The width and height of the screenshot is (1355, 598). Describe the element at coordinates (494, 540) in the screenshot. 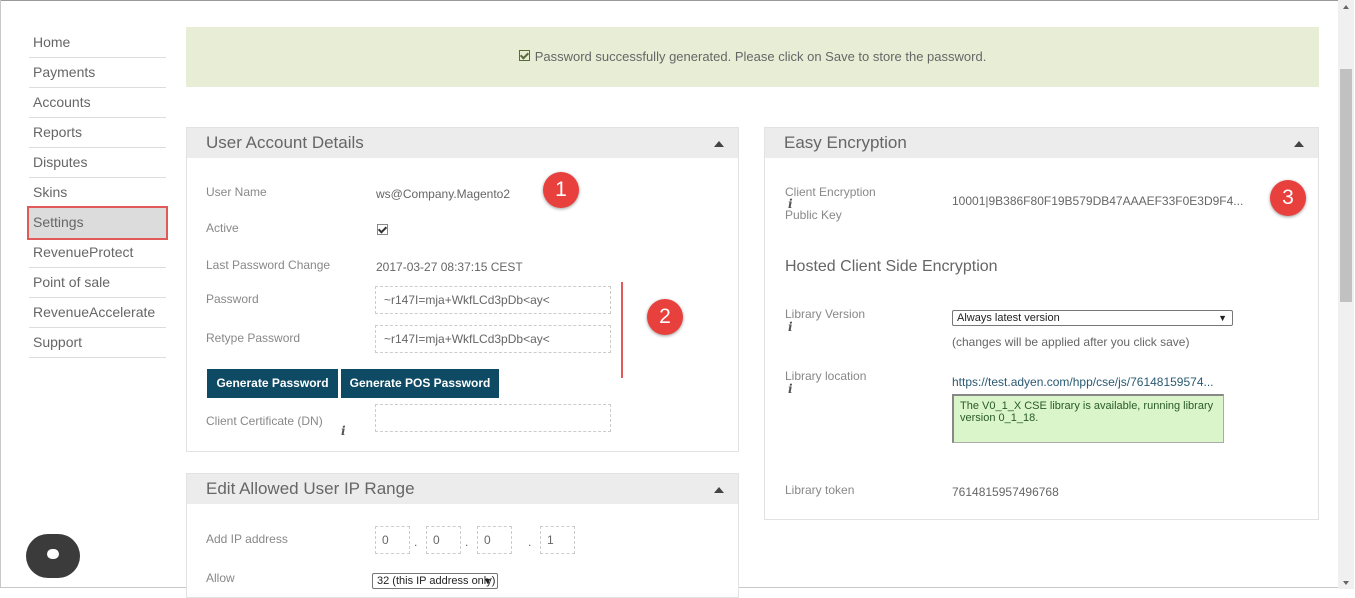

I see `ip-octet-3-input: 0` at that location.